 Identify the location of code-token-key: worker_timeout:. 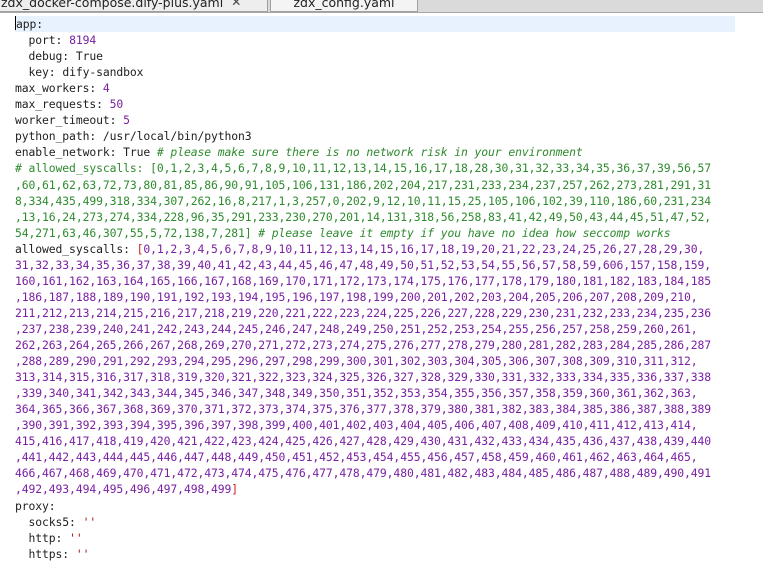
(69, 120).